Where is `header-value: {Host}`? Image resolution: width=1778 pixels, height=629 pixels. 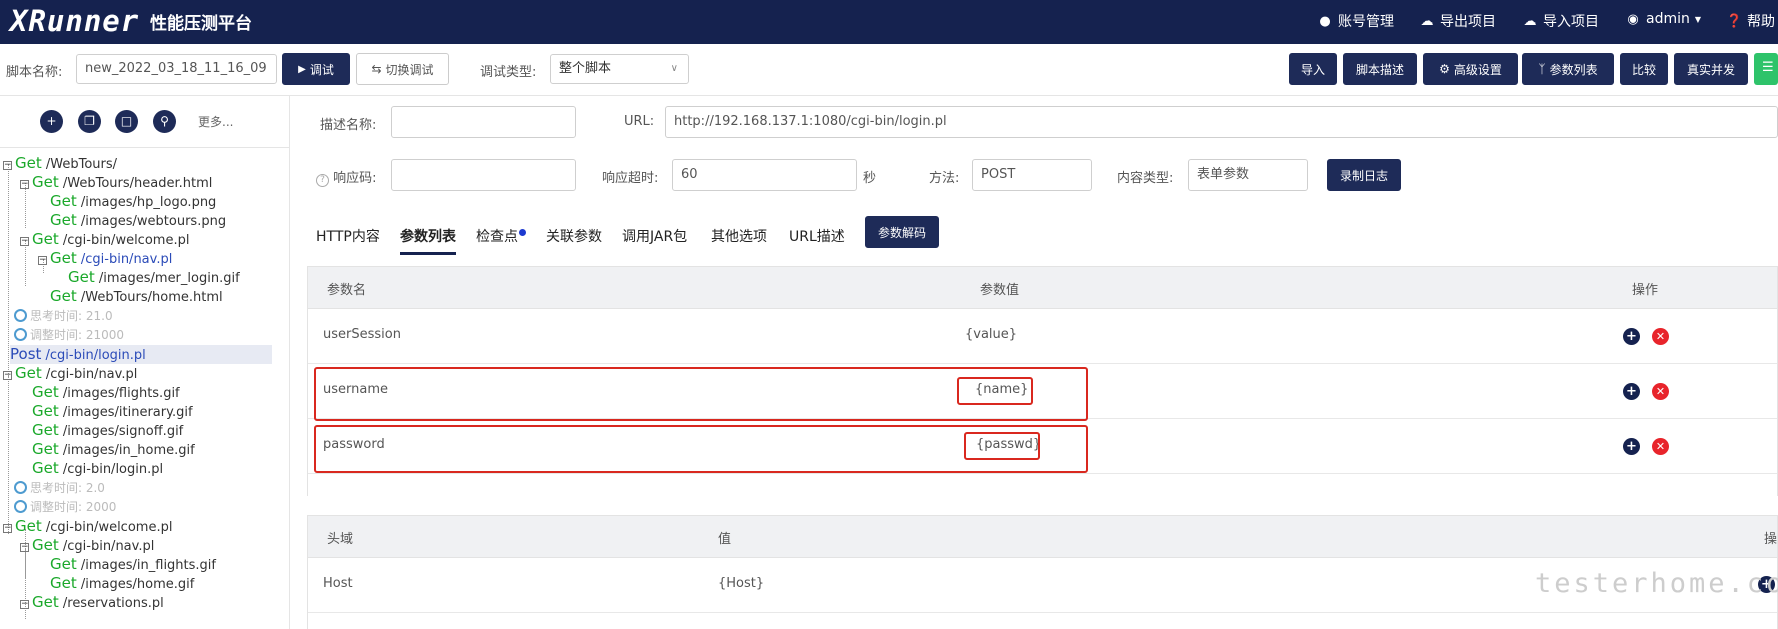
header-value: {Host} is located at coordinates (741, 583).